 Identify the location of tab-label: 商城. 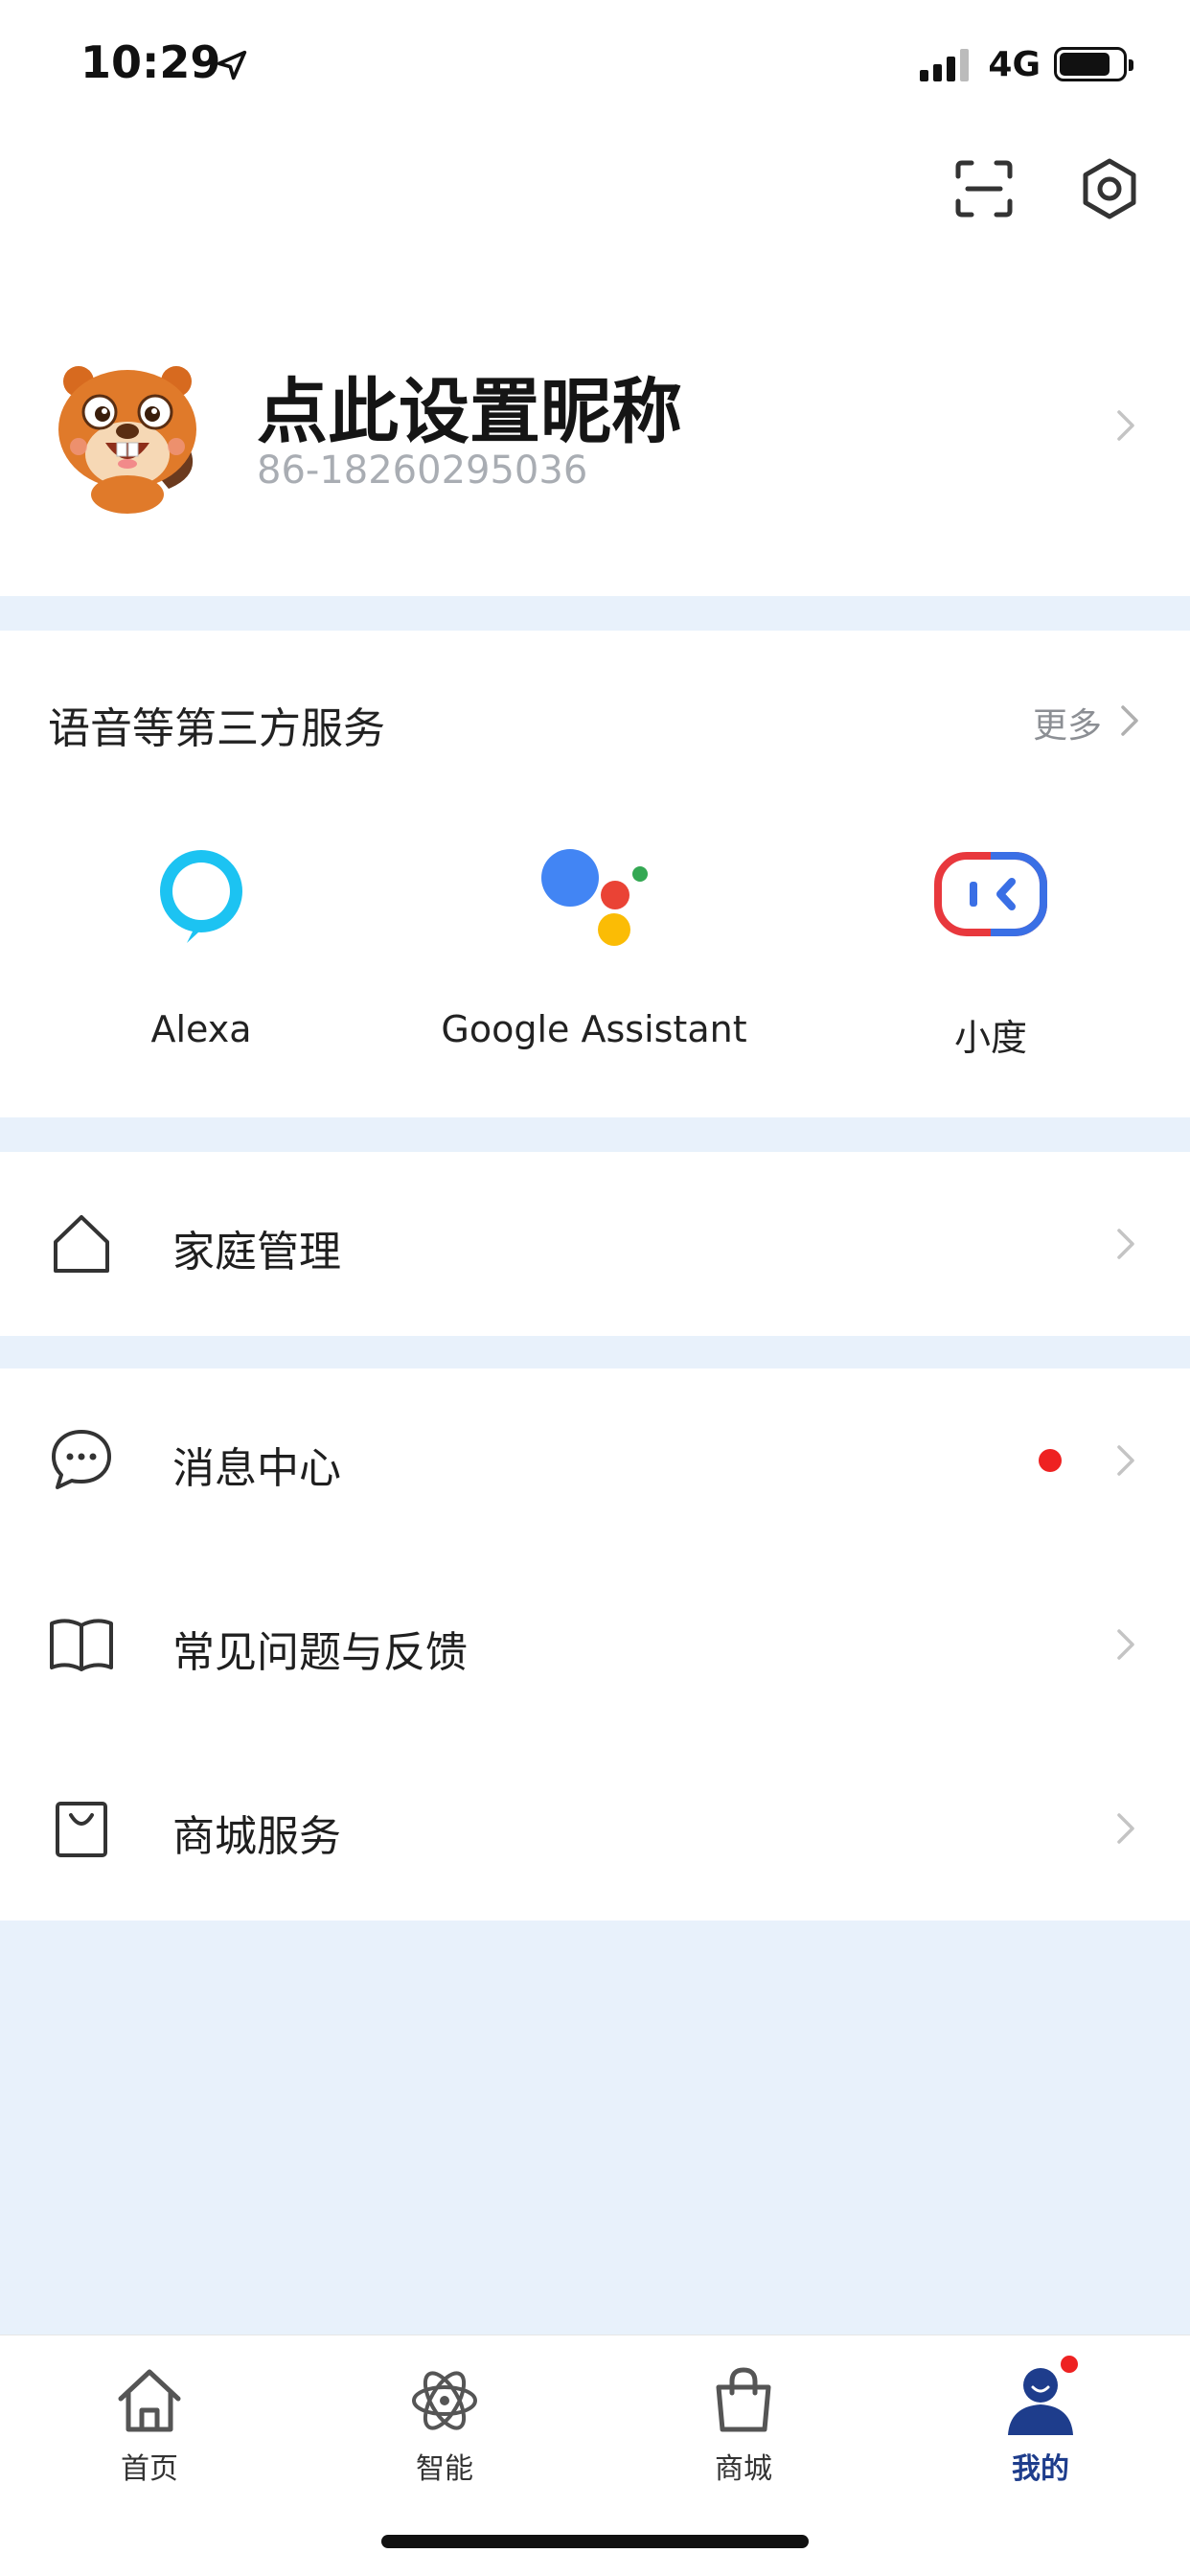
(744, 2469).